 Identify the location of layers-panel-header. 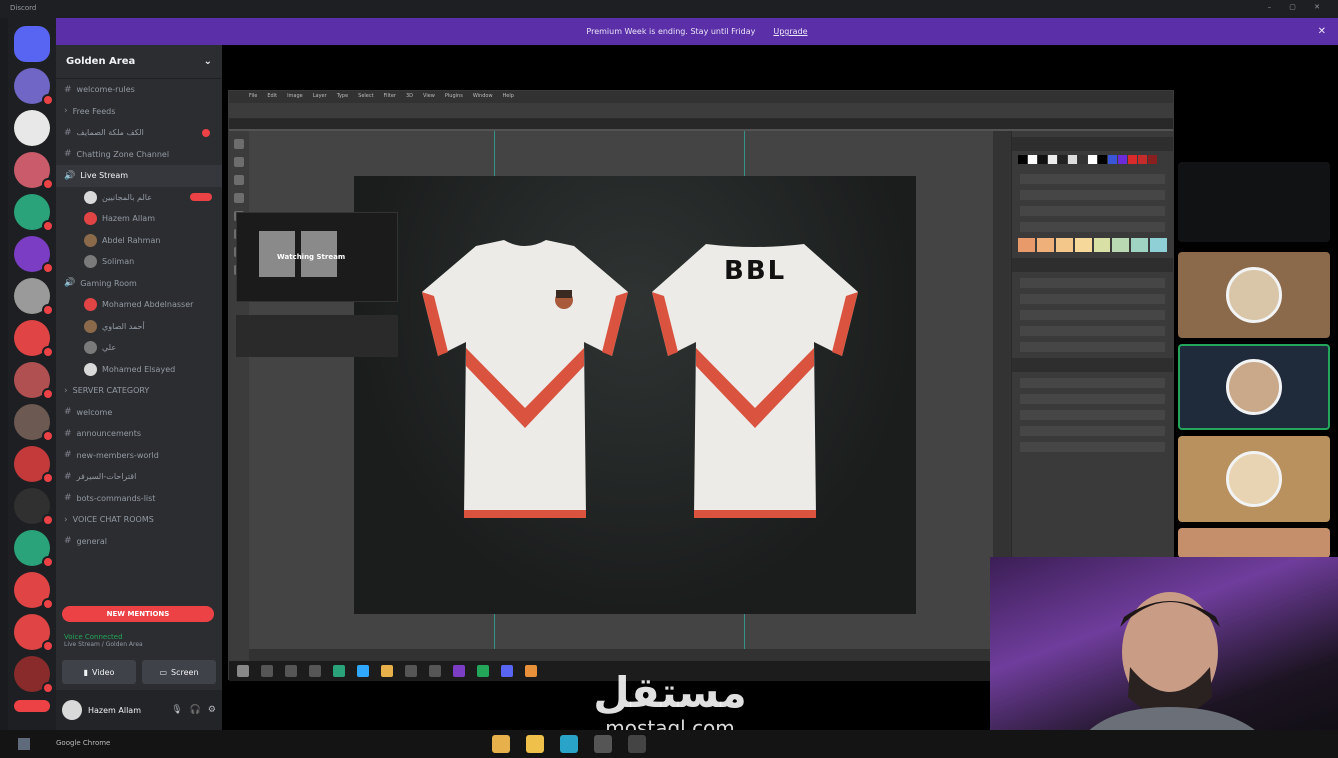
(1092, 365).